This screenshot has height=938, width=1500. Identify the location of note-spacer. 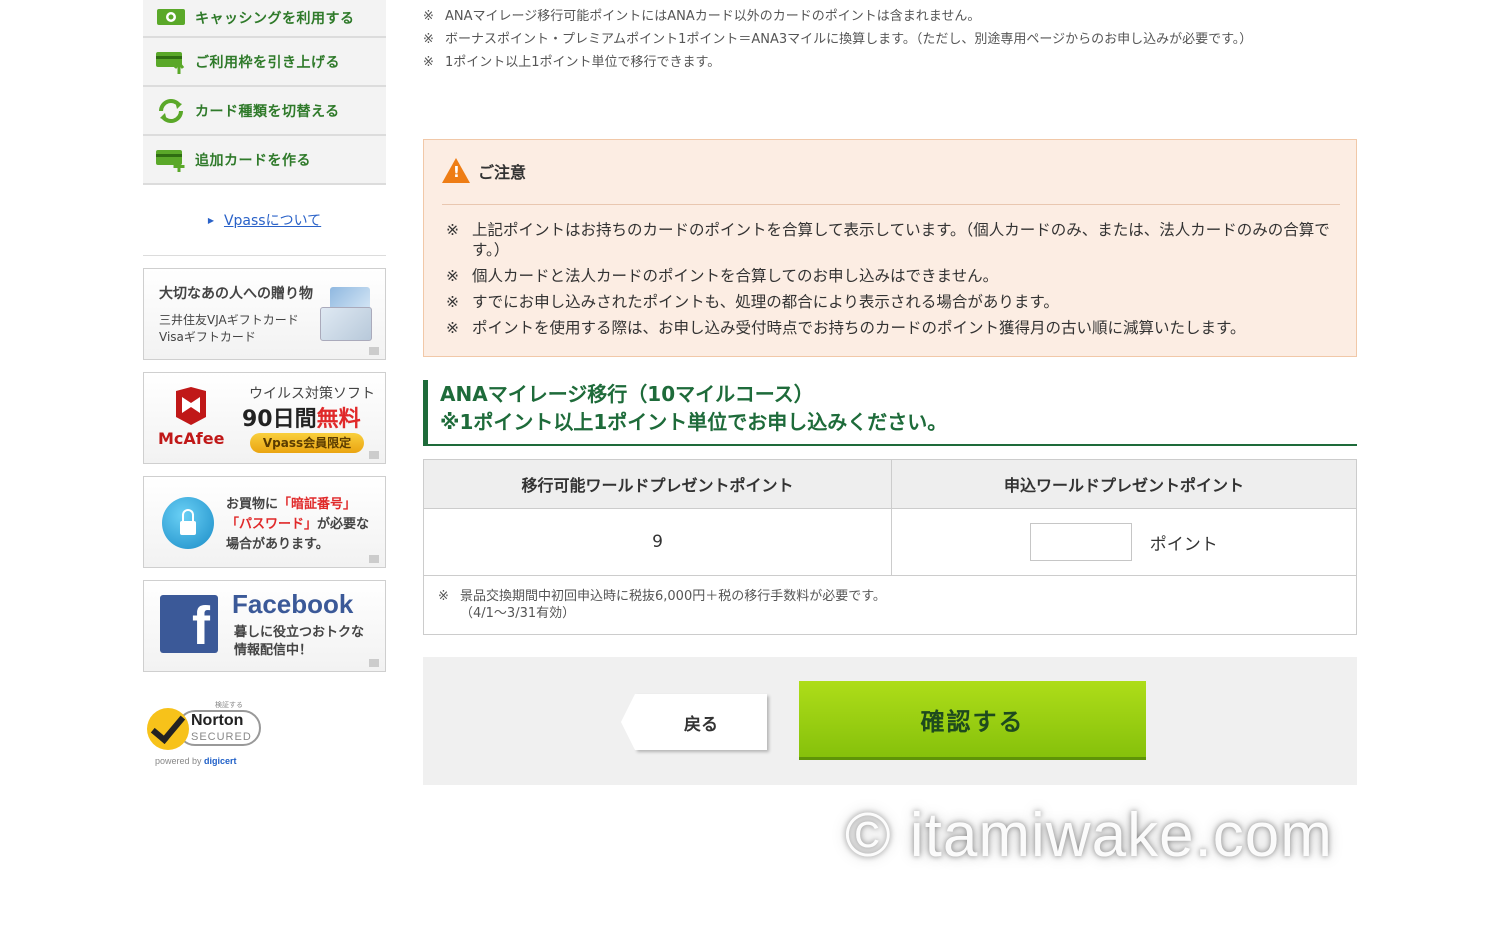
(449, 613).